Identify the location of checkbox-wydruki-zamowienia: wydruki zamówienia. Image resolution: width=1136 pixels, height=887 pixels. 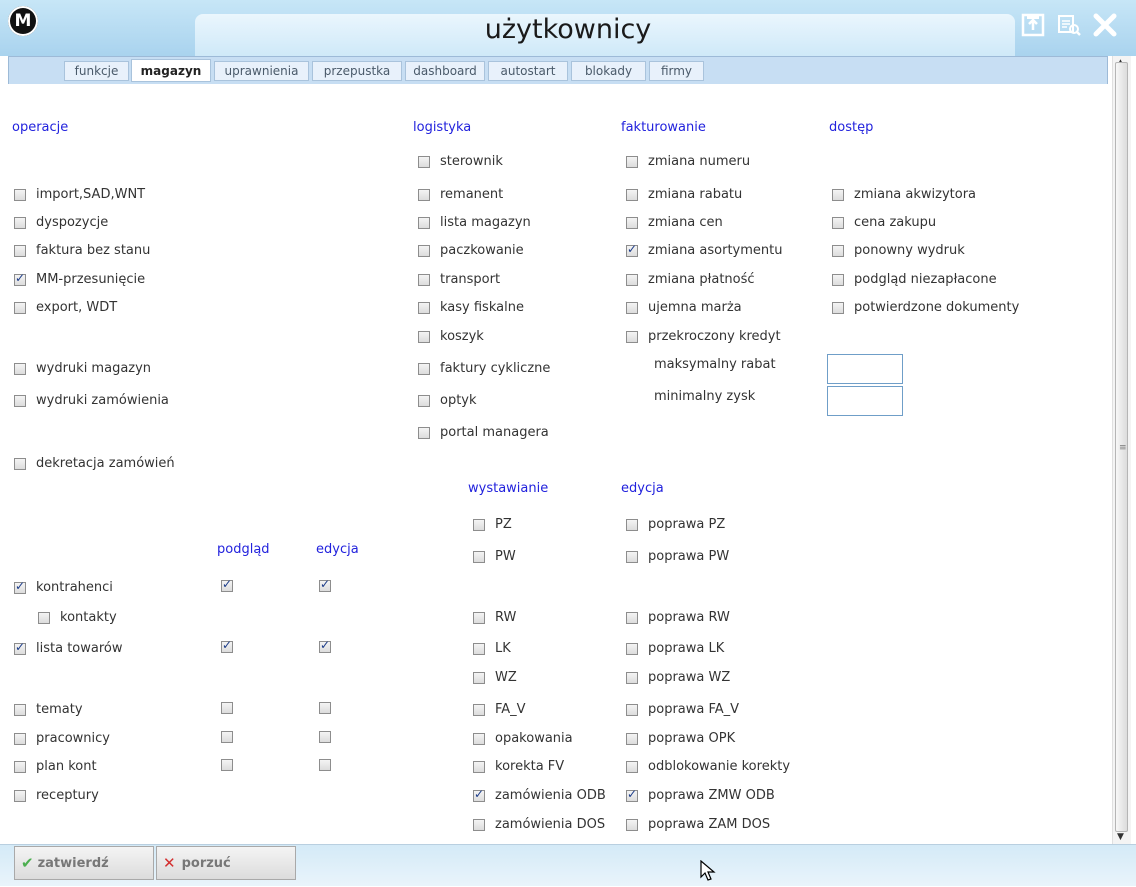
(91, 400).